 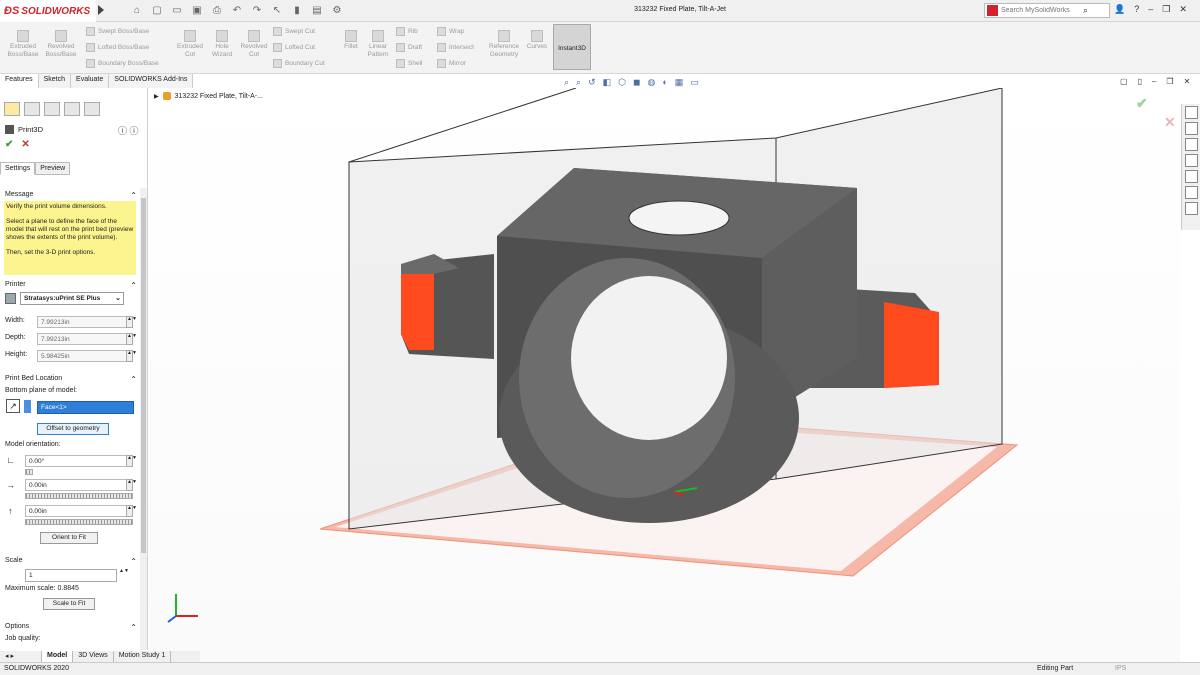 I want to click on rotation-field: 0.00°, so click(x=79, y=461).